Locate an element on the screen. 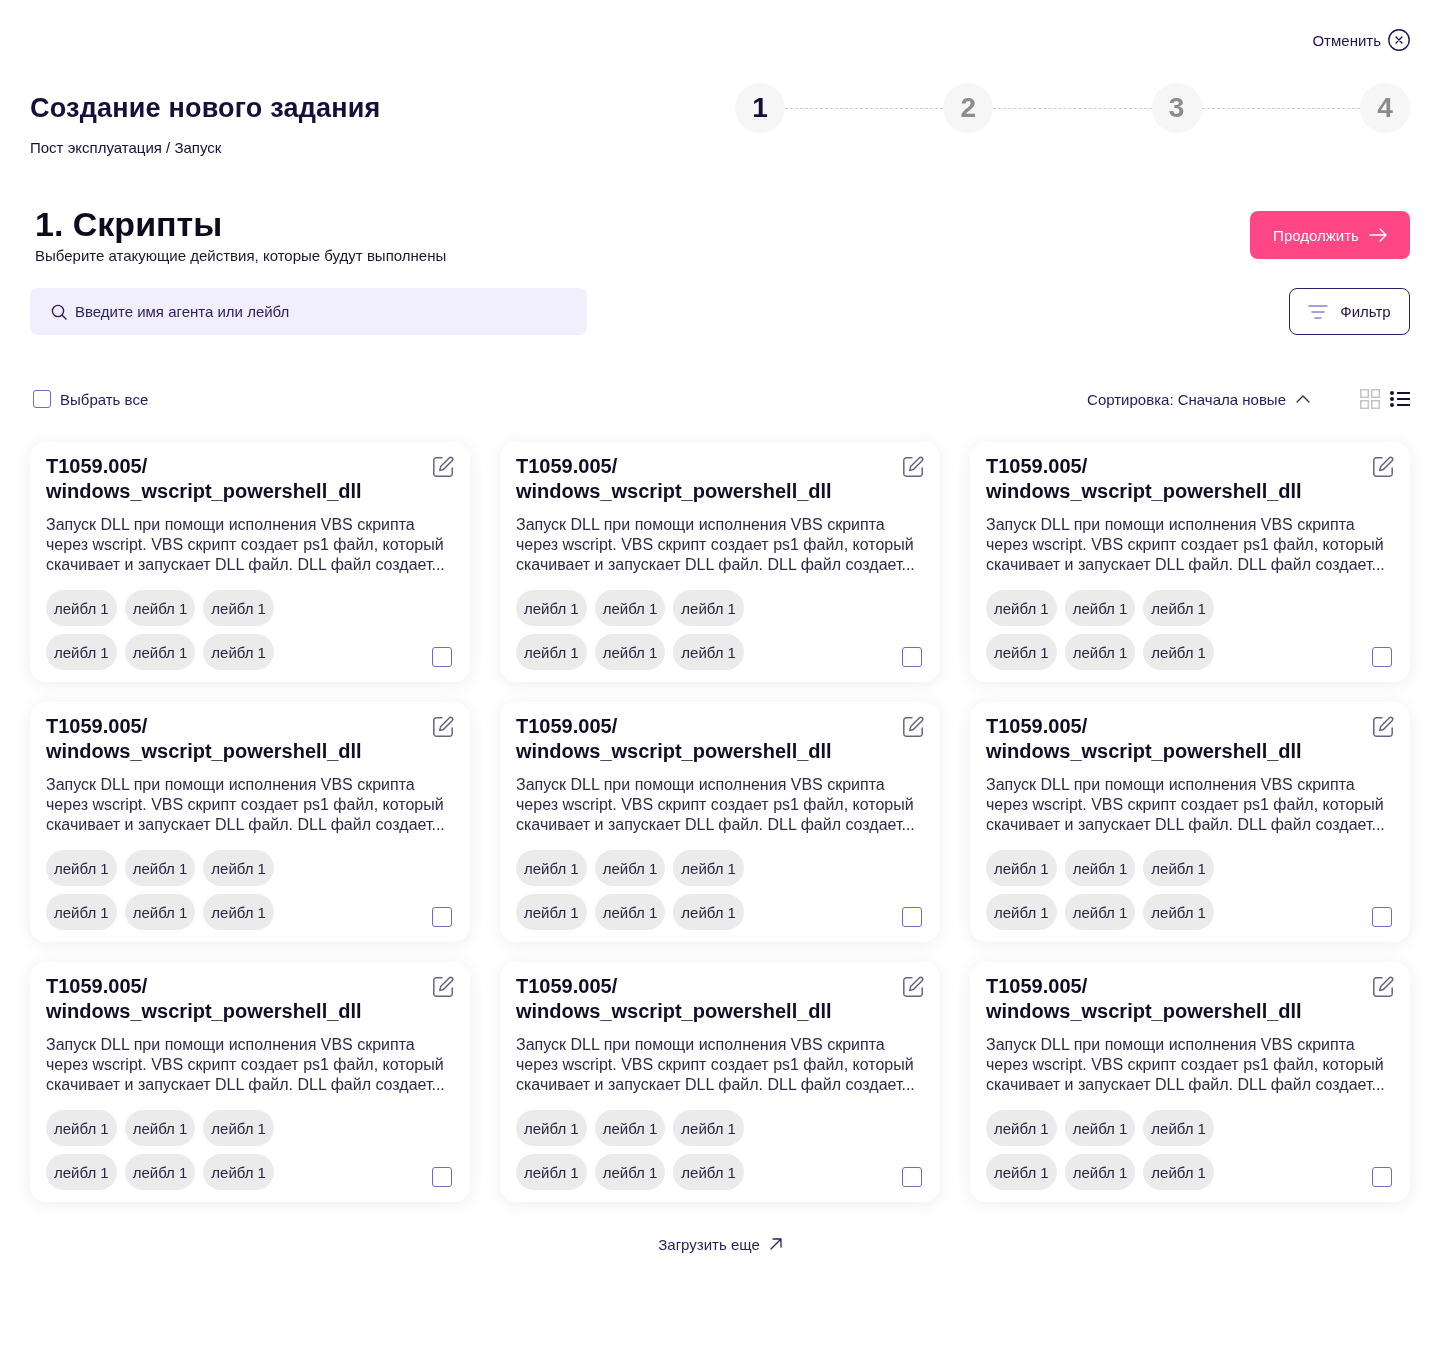  step-indicator: 3 is located at coordinates (1176, 108).